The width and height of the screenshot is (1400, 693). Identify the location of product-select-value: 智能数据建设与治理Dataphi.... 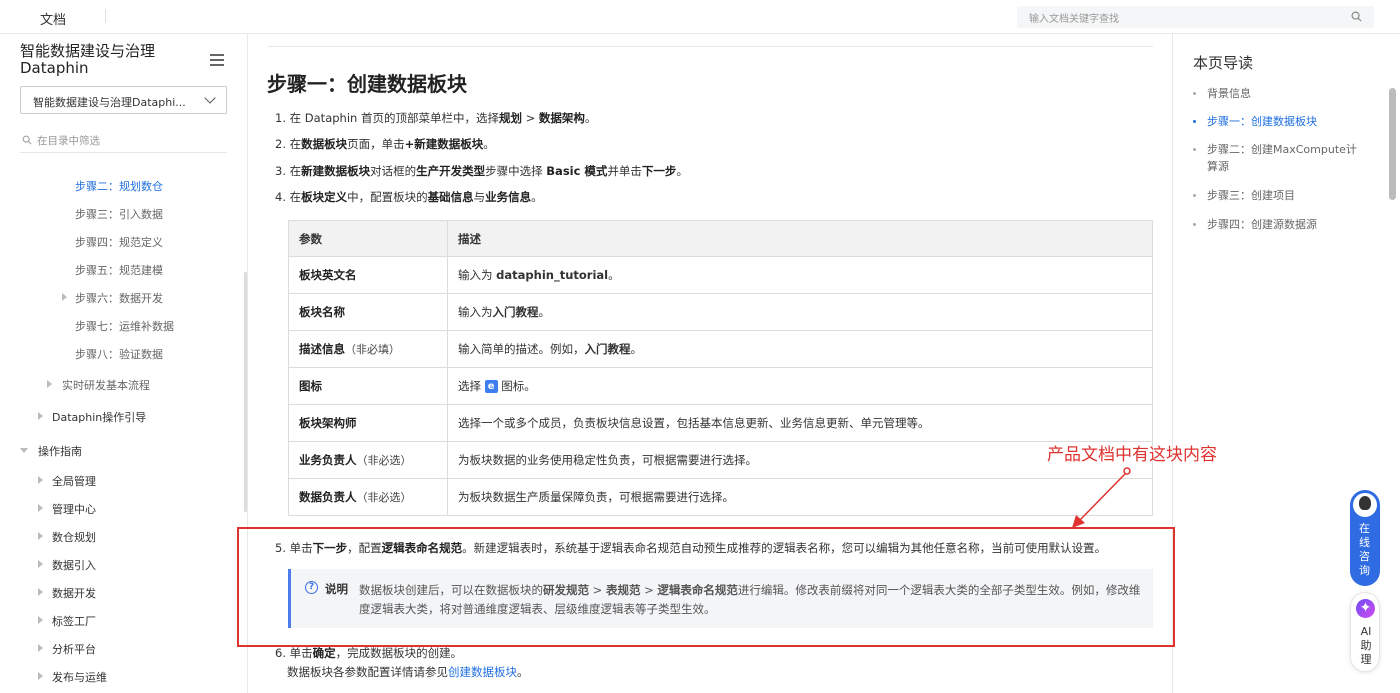
(109, 102).